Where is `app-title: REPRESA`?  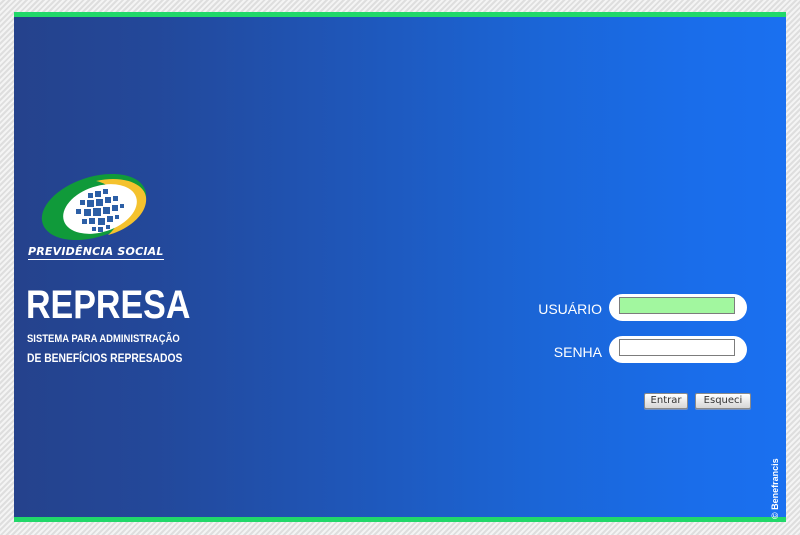
app-title: REPRESA is located at coordinates (108, 305).